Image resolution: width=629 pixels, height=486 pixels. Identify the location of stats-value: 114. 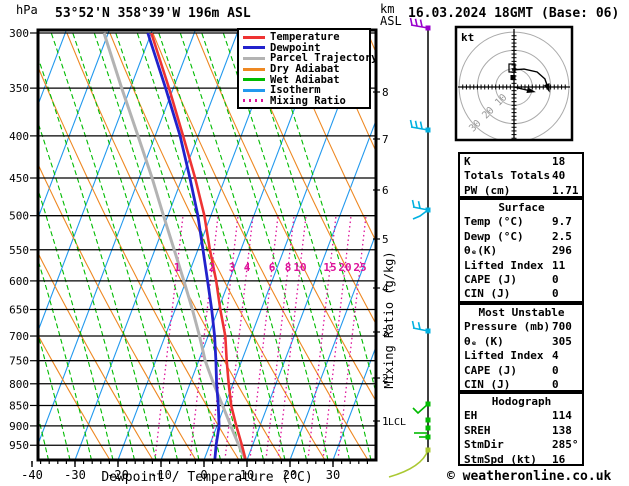
(562, 416).